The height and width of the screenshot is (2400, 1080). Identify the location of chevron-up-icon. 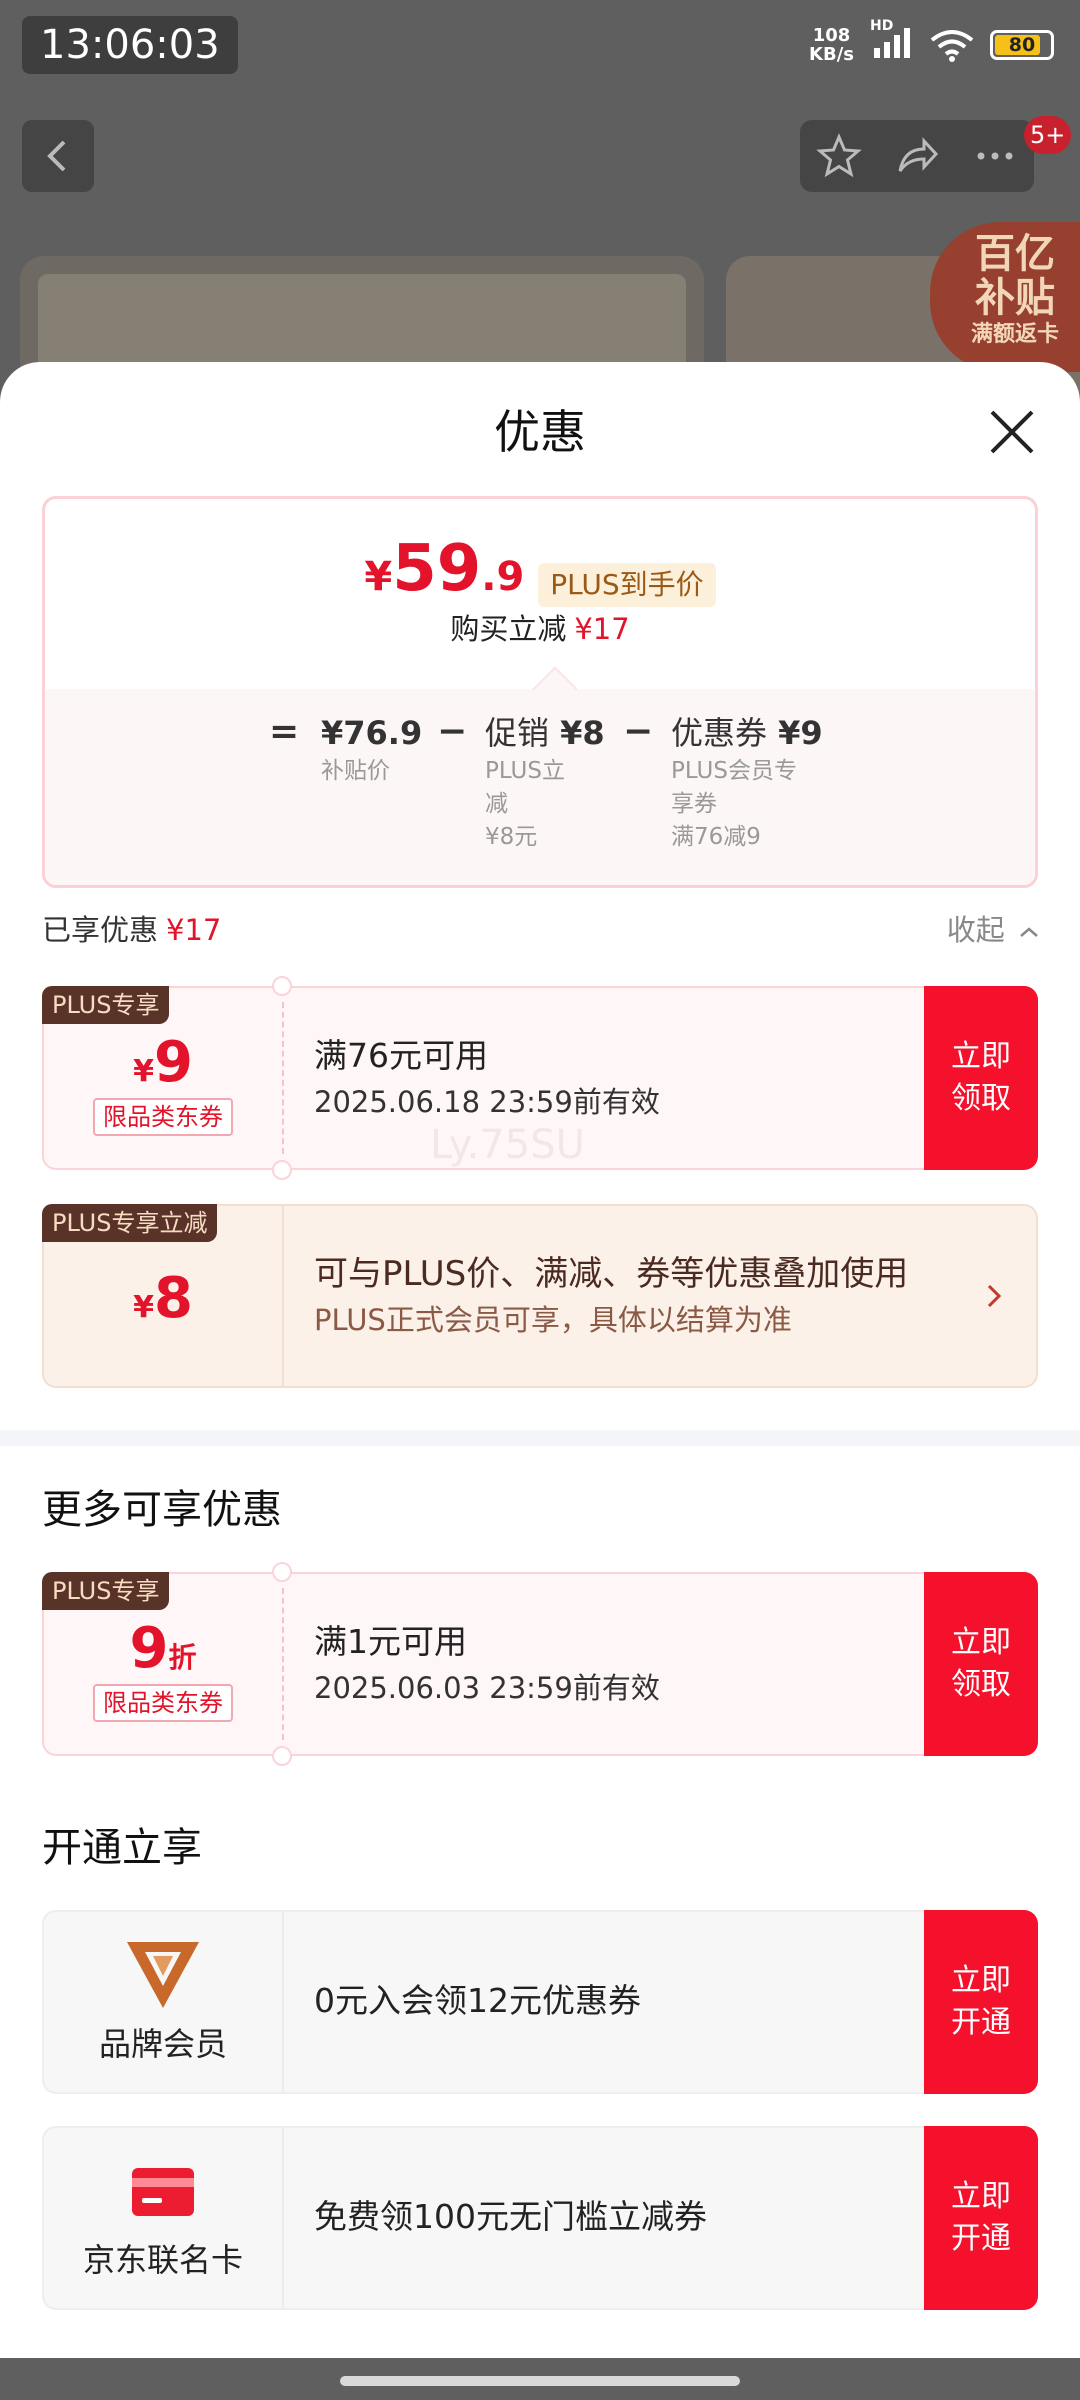
(1029, 932).